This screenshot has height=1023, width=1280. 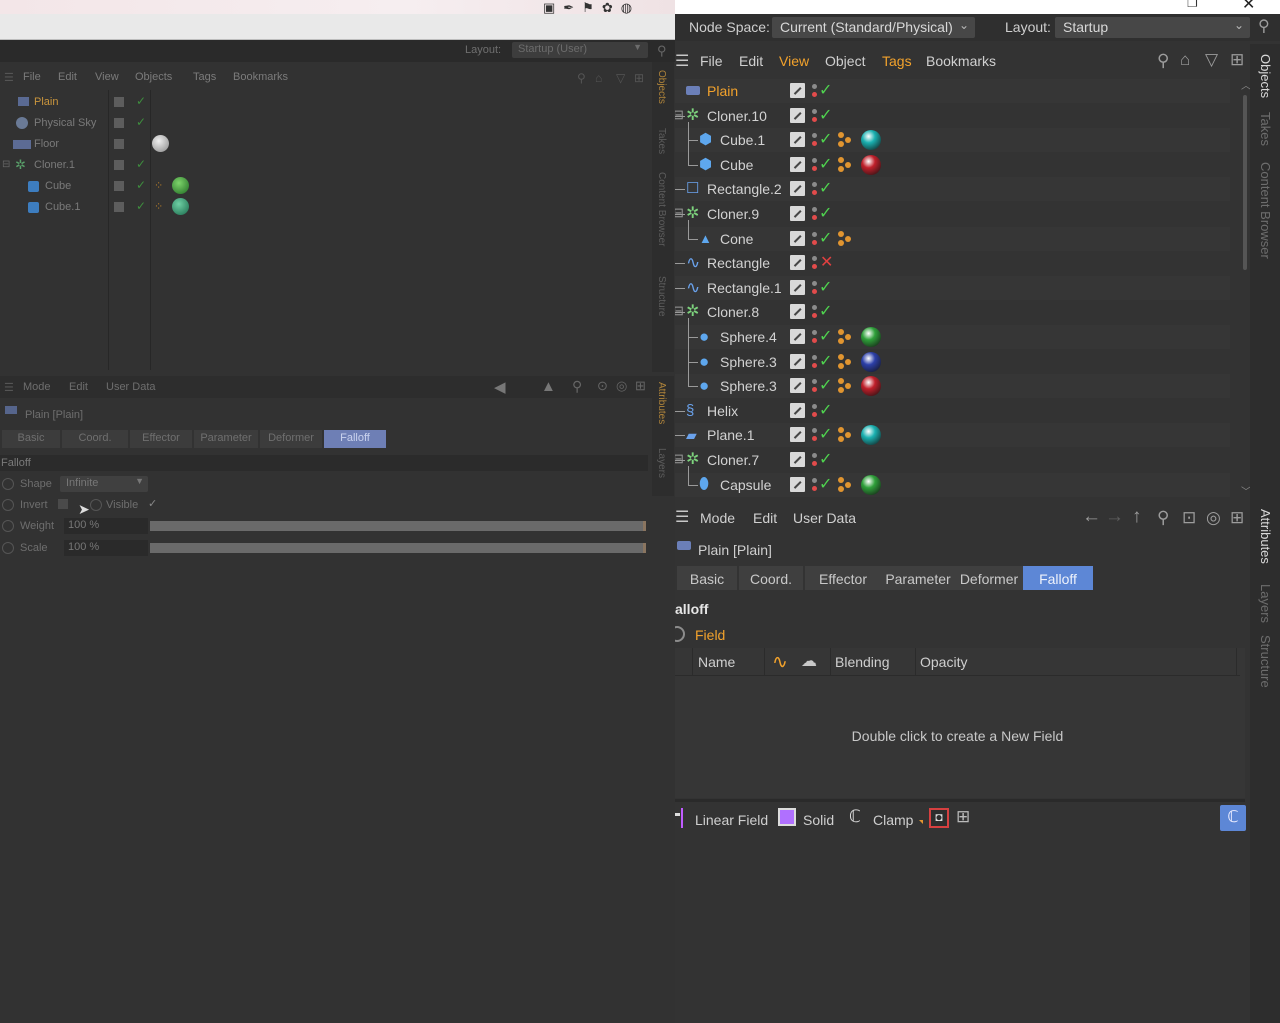 I want to click on shape-dropdown: Infinite ▼, so click(x=104, y=484).